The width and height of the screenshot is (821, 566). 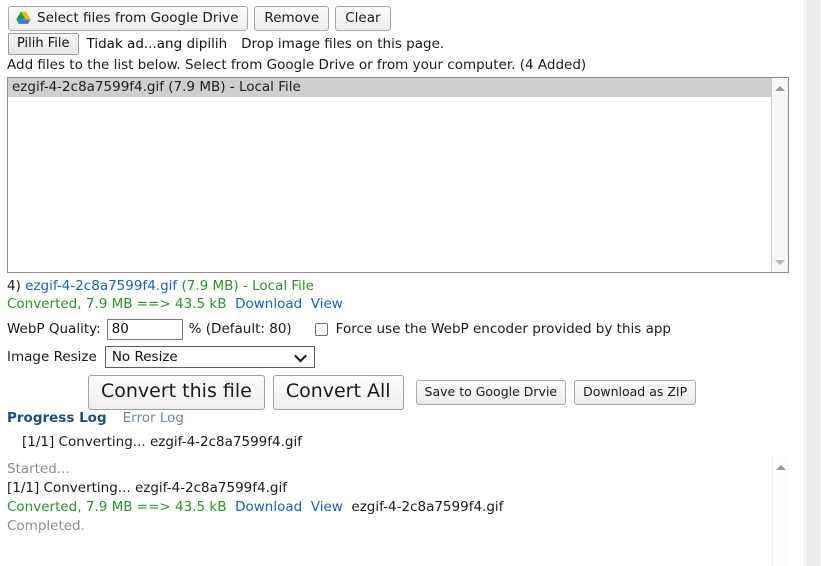 I want to click on google-drive-icon, so click(x=23, y=18).